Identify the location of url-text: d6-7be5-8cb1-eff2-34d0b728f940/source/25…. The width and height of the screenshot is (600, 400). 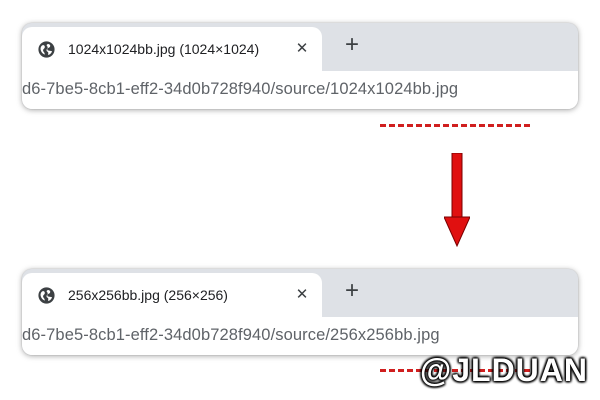
(231, 335).